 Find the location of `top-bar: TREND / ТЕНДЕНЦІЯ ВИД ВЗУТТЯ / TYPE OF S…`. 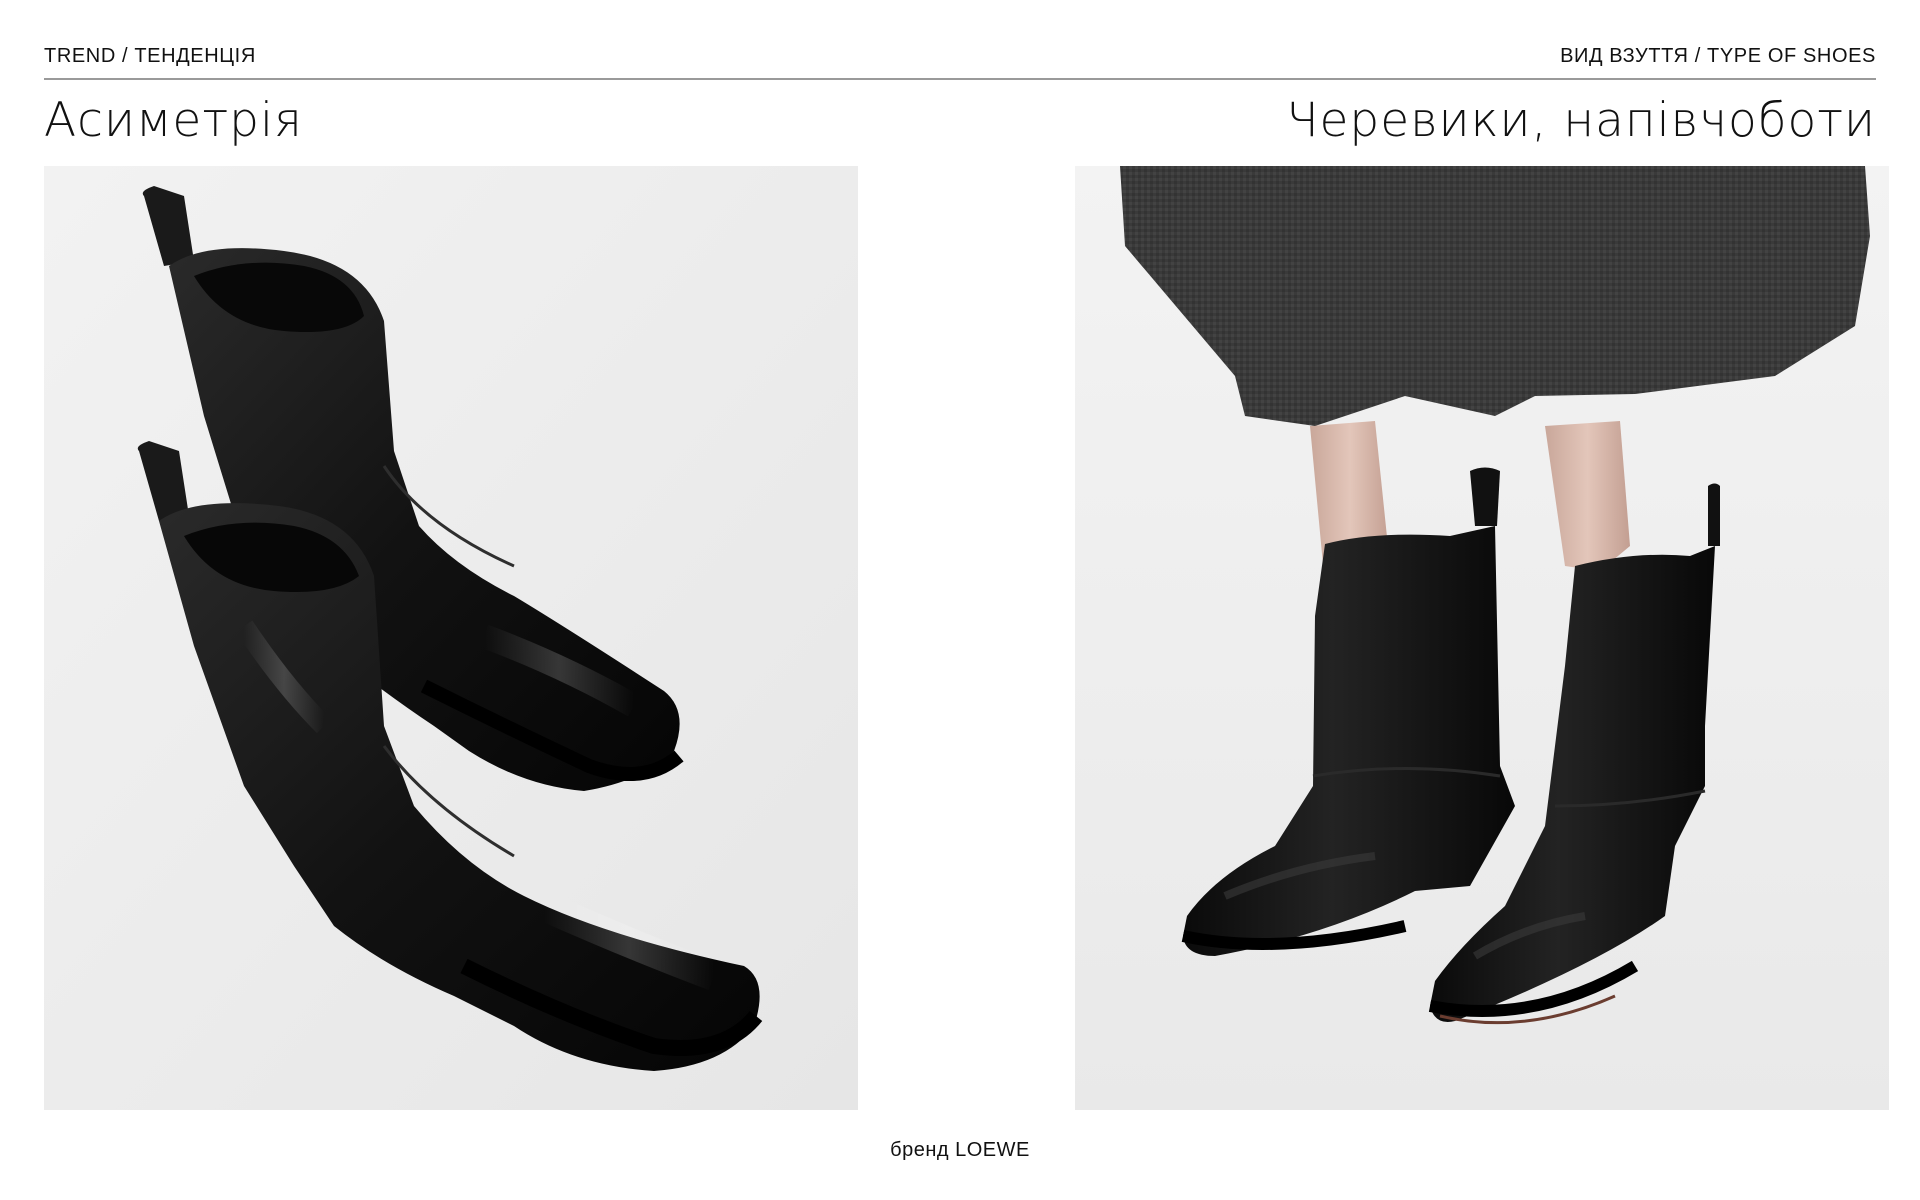

top-bar: TREND / ТЕНДЕНЦІЯ ВИД ВЗУТТЯ / TYPE OF S… is located at coordinates (960, 56).